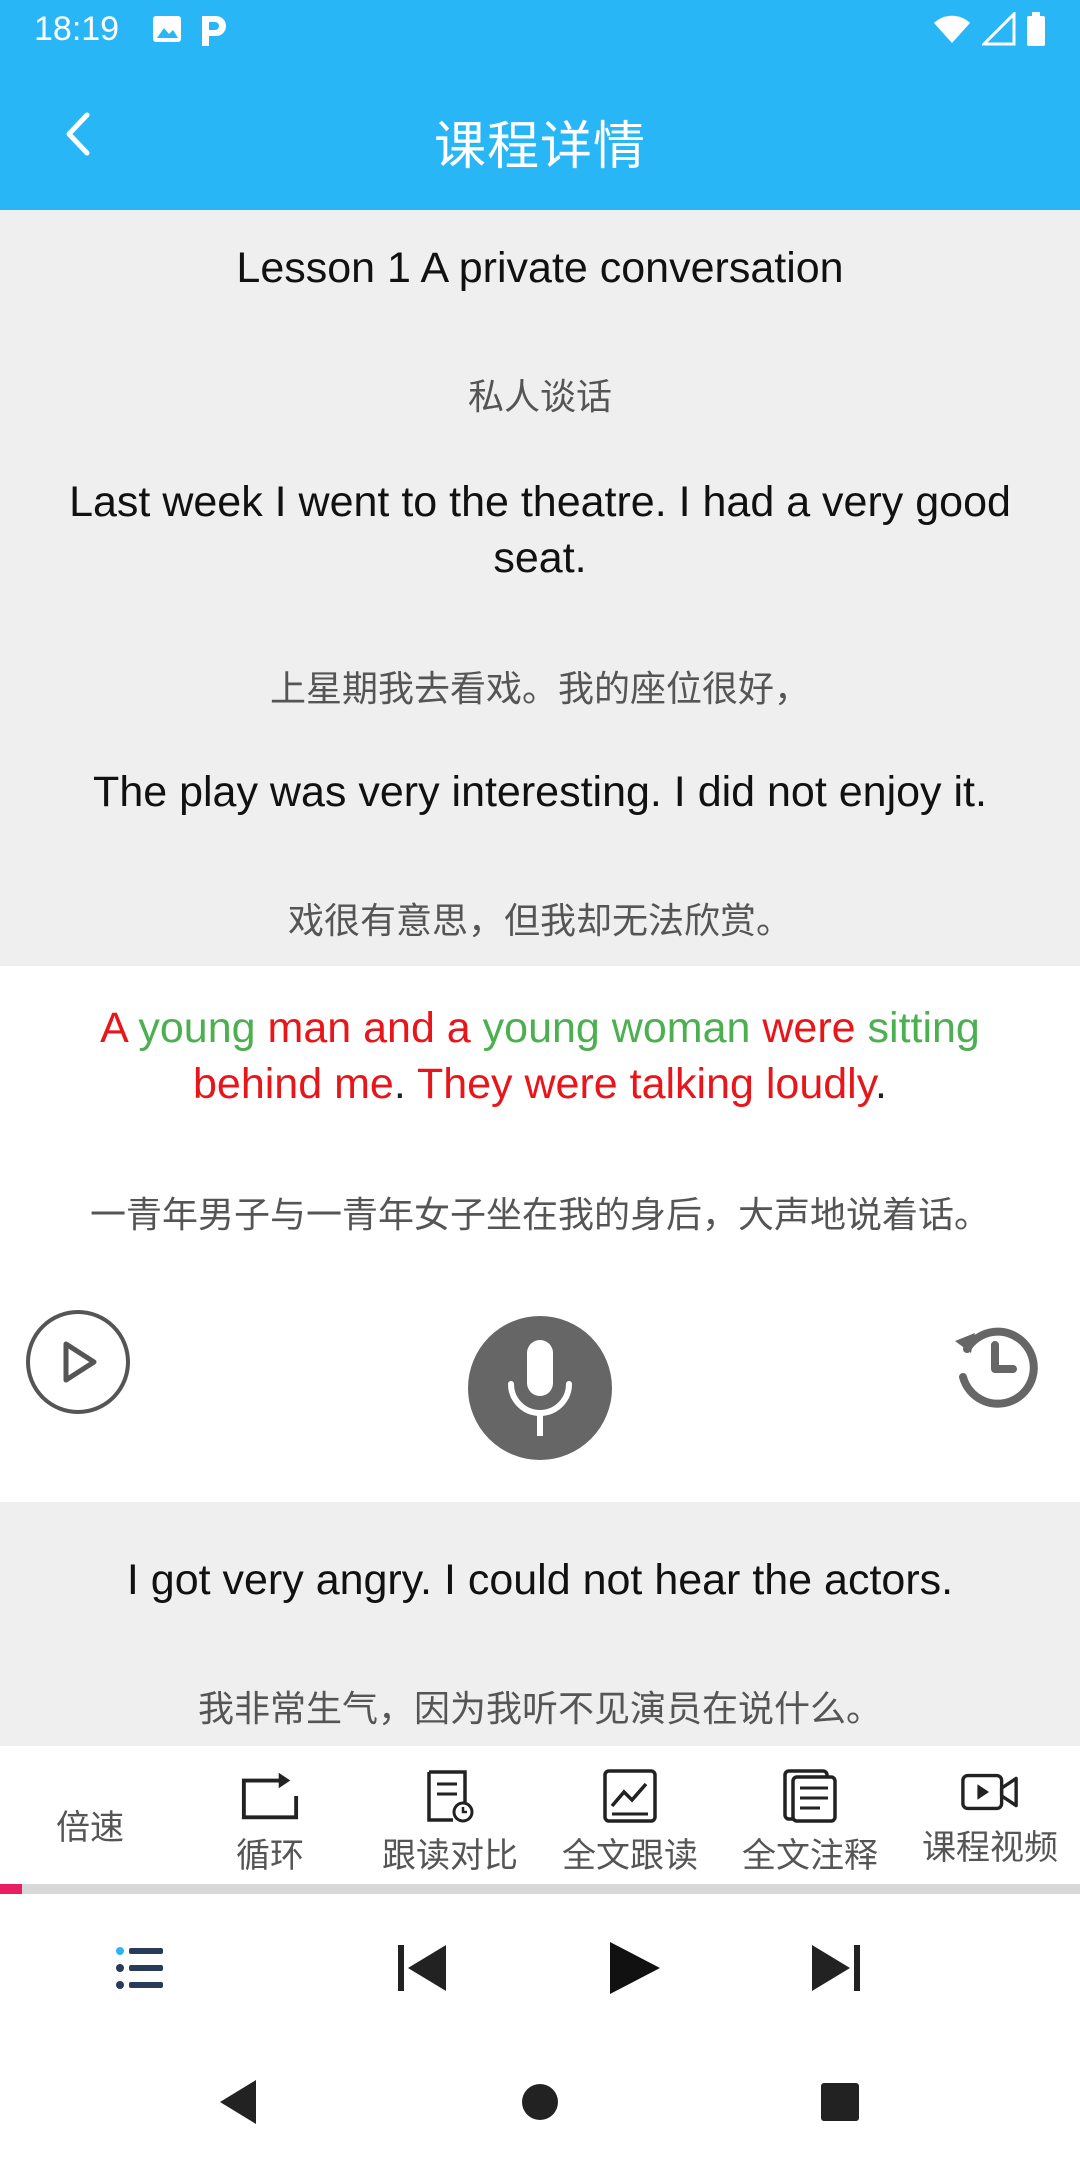 Image resolution: width=1080 pixels, height=2160 pixels. Describe the element at coordinates (293, 1084) in the screenshot. I see `word-scored: behind me` at that location.